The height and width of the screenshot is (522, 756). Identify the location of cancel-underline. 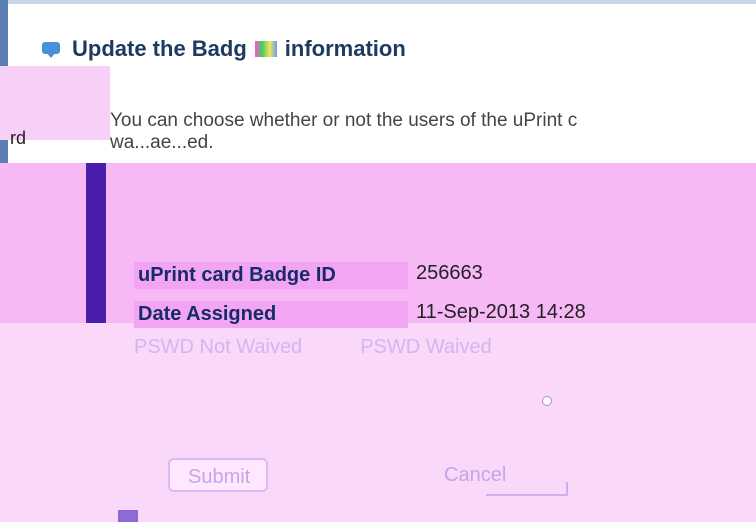
(527, 489).